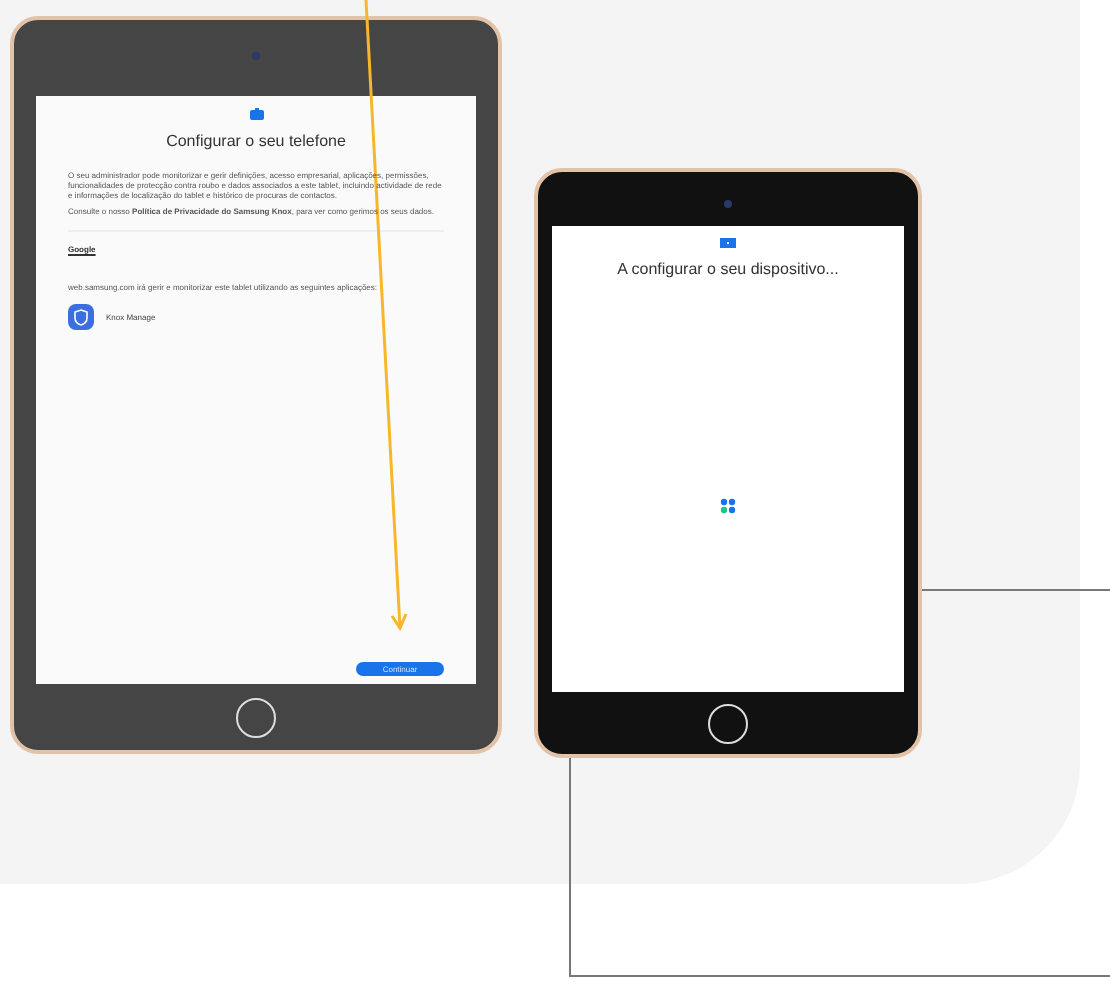 Image resolution: width=1110 pixels, height=982 pixels. What do you see at coordinates (81, 317) in the screenshot?
I see `shield-icon` at bounding box center [81, 317].